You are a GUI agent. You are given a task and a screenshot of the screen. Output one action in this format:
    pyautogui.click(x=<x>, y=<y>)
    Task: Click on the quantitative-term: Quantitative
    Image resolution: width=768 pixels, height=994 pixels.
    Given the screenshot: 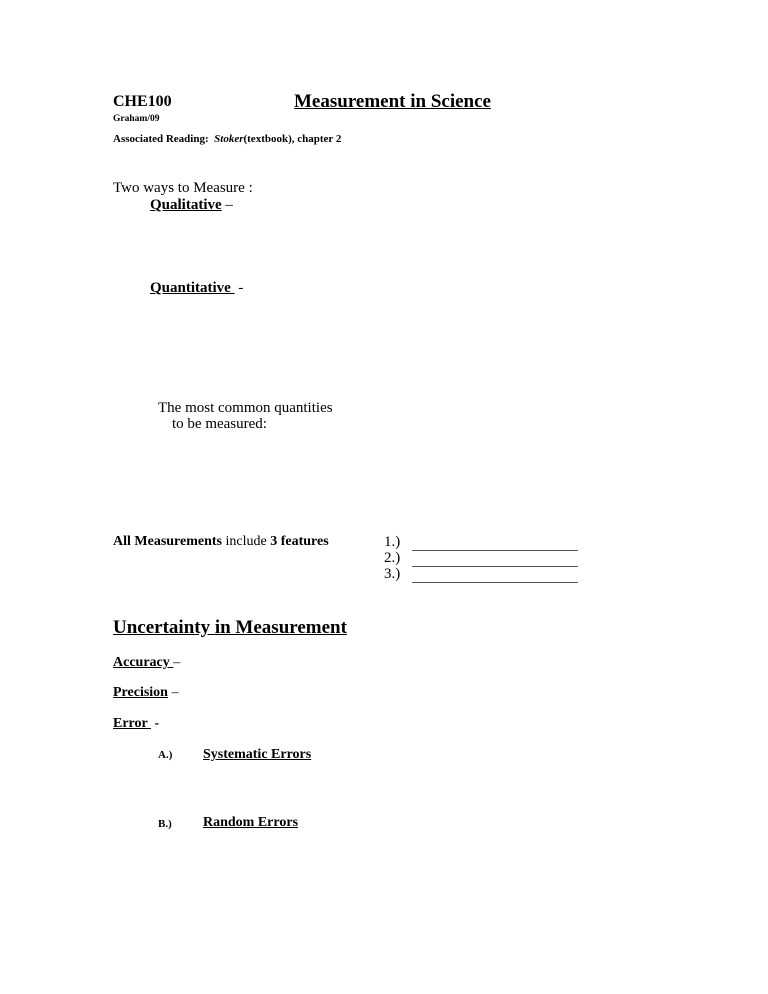 What is the action you would take?
    pyautogui.click(x=192, y=288)
    